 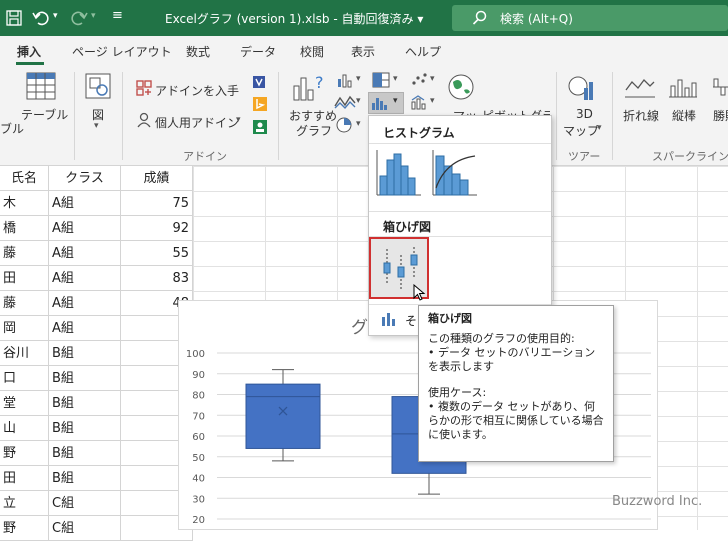 What do you see at coordinates (98, 86) in the screenshot?
I see `image-icon` at bounding box center [98, 86].